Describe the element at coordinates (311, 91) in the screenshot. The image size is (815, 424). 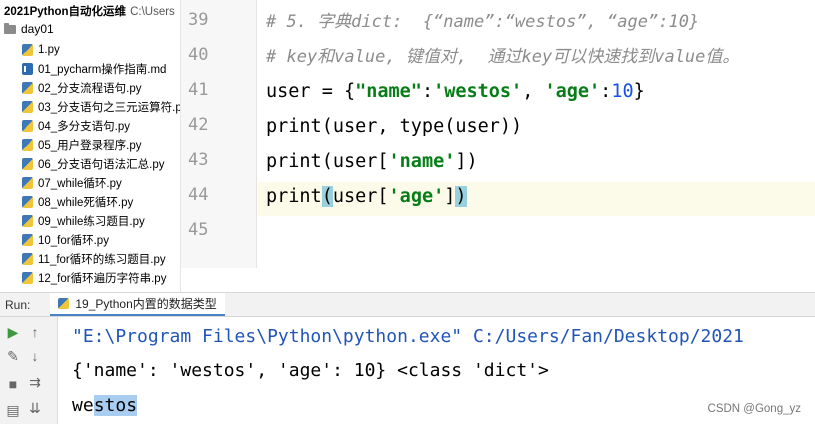
I see `code-token: user = {` at that location.